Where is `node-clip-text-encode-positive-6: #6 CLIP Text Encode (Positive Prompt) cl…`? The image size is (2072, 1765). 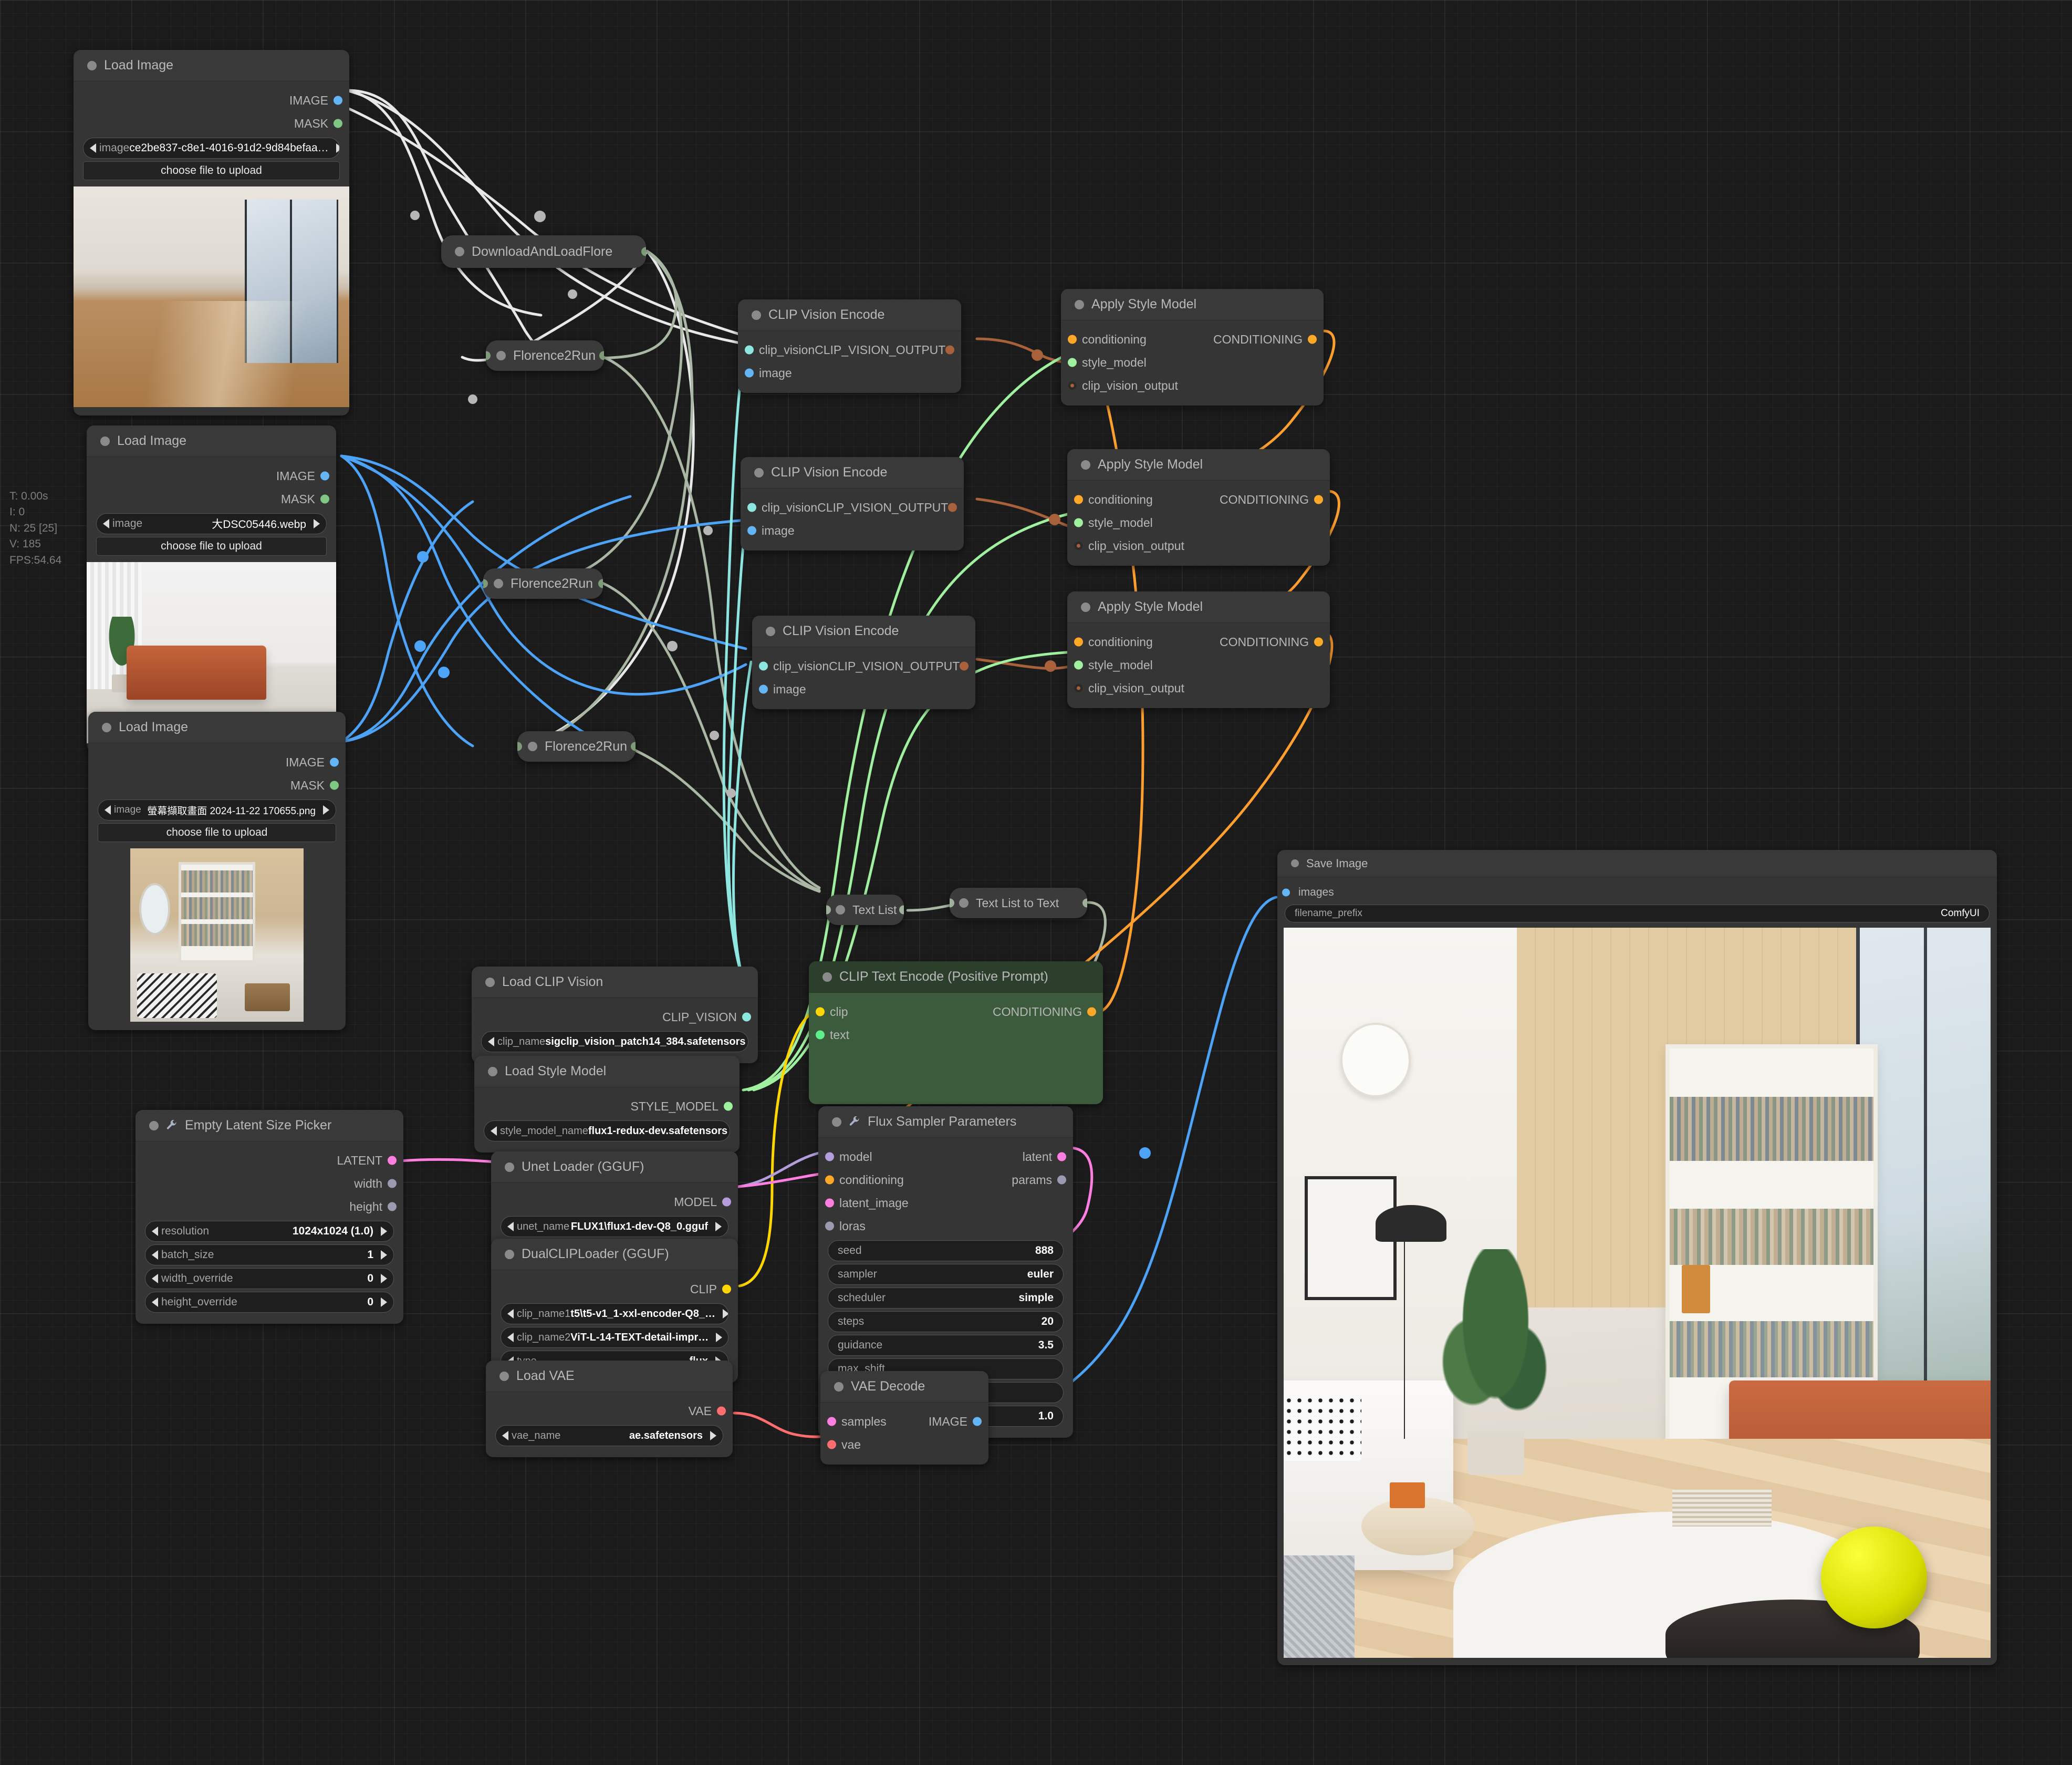
node-clip-text-encode-positive-6: #6 CLIP Text Encode (Positive Prompt) cl… is located at coordinates (956, 1032).